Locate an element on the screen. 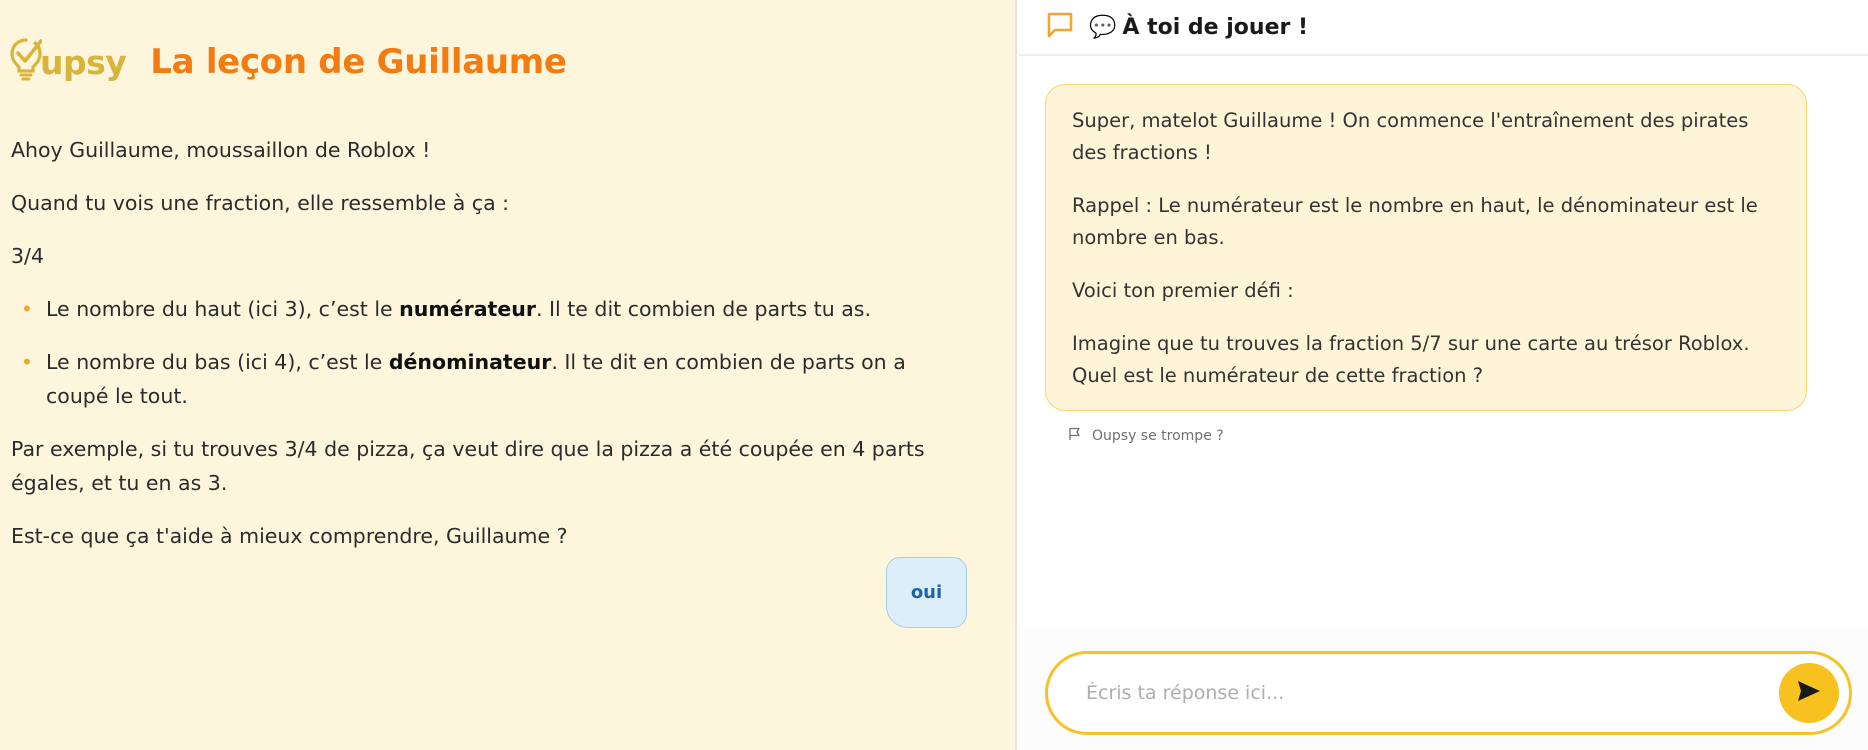  answer-yes-button: oui is located at coordinates (926, 592).